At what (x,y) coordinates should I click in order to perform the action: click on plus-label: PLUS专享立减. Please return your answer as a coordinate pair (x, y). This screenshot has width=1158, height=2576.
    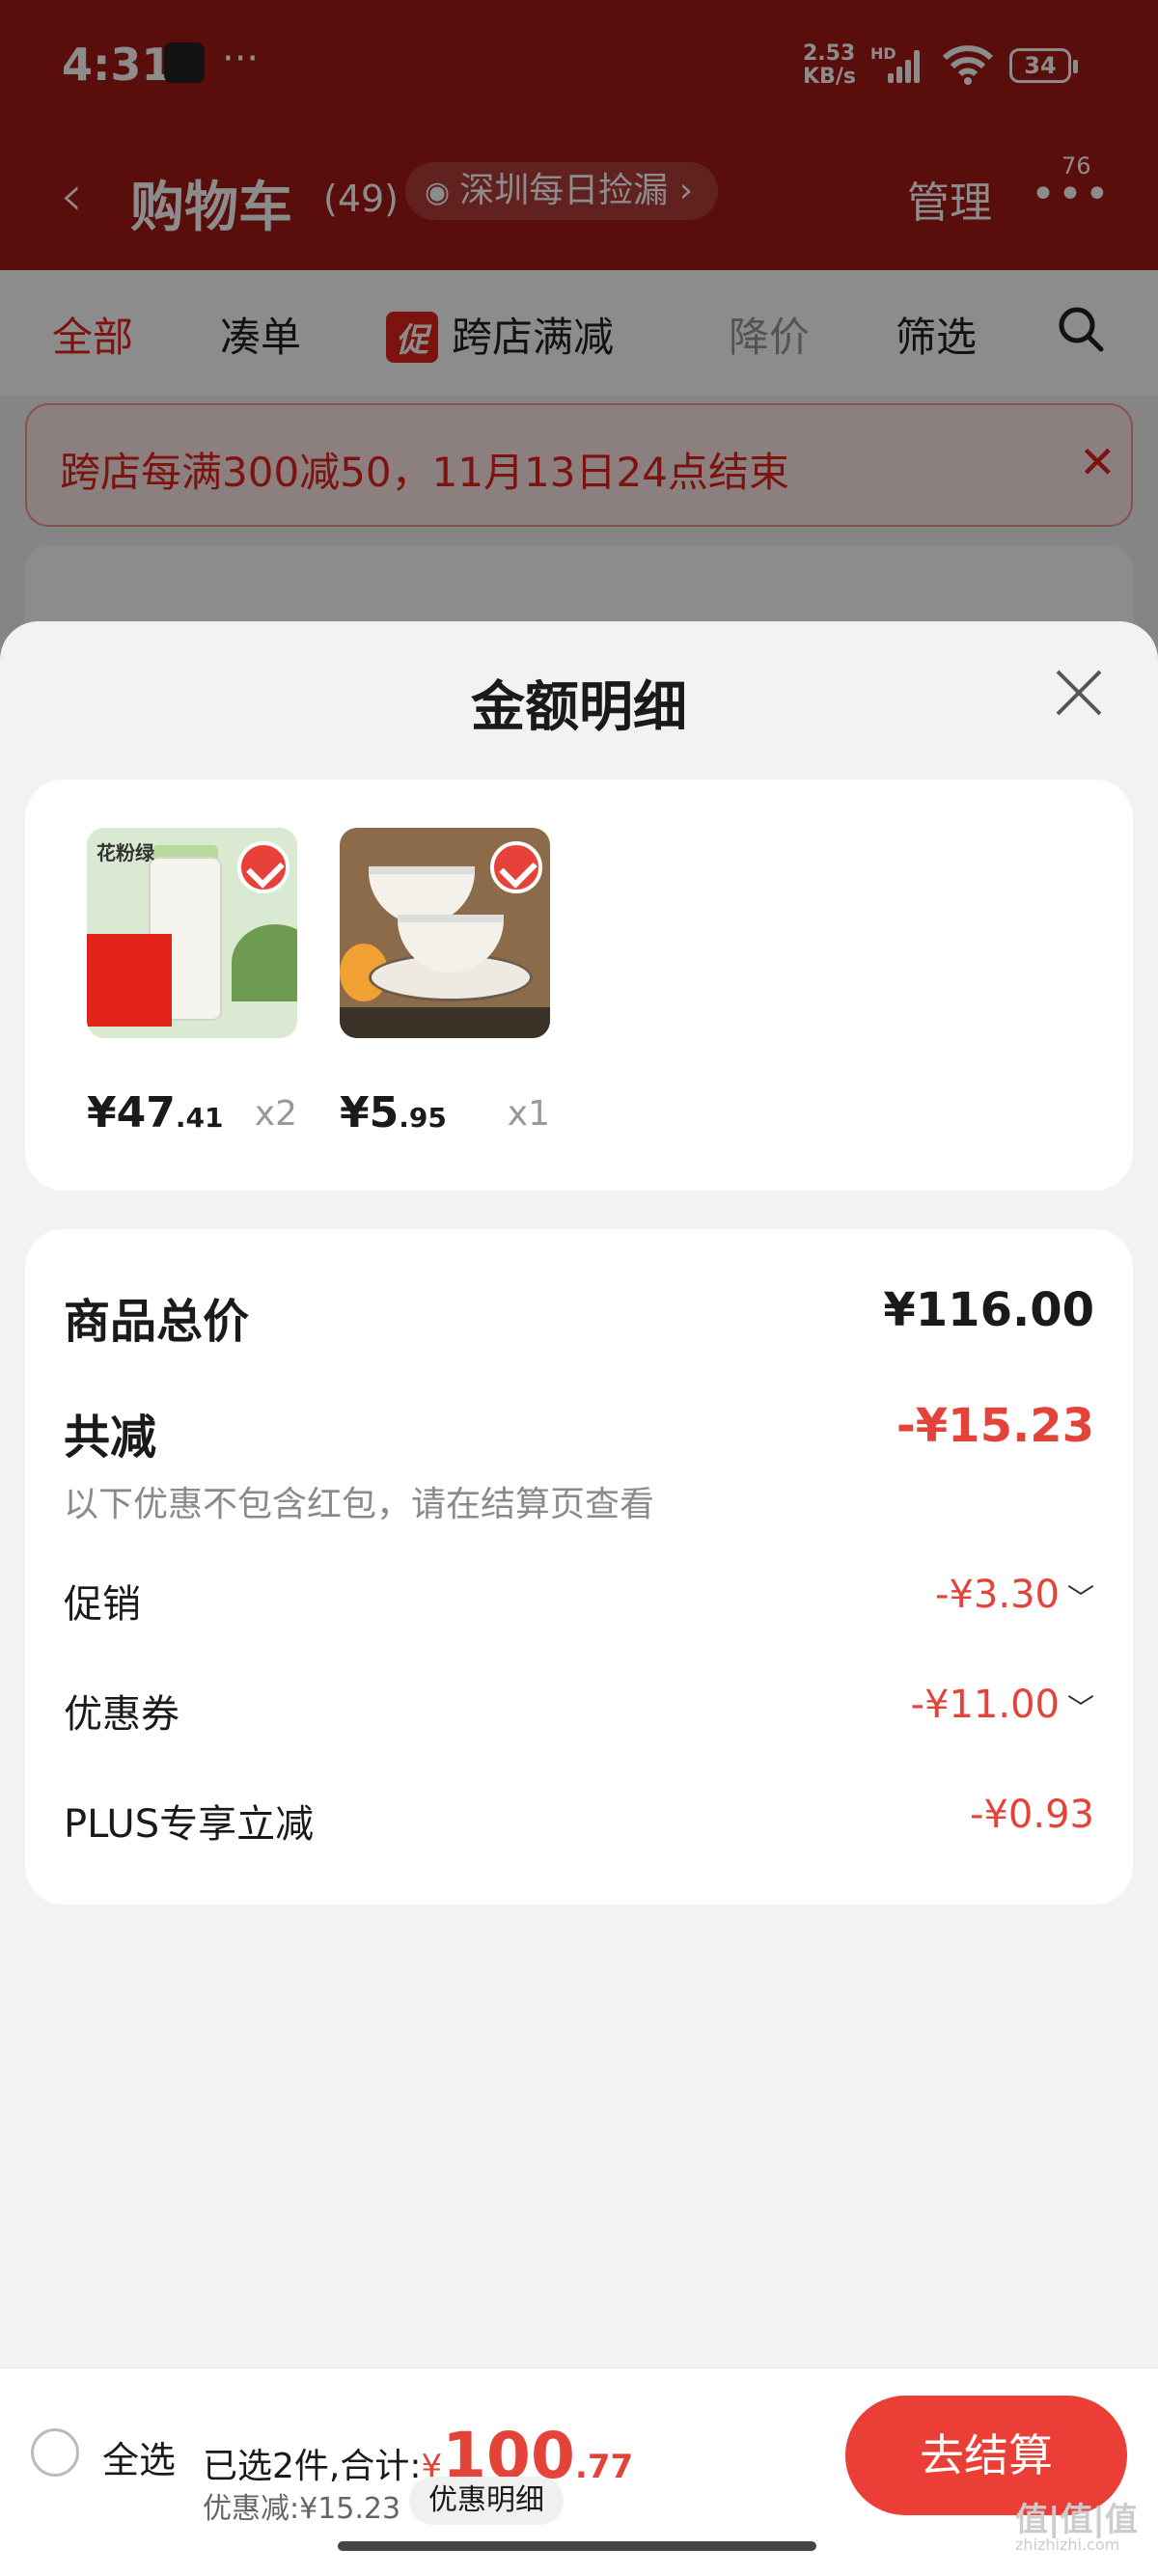
    Looking at the image, I should click on (189, 1824).